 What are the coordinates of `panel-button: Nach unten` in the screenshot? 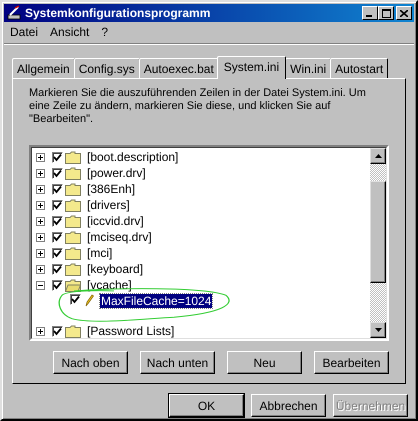 It's located at (177, 362).